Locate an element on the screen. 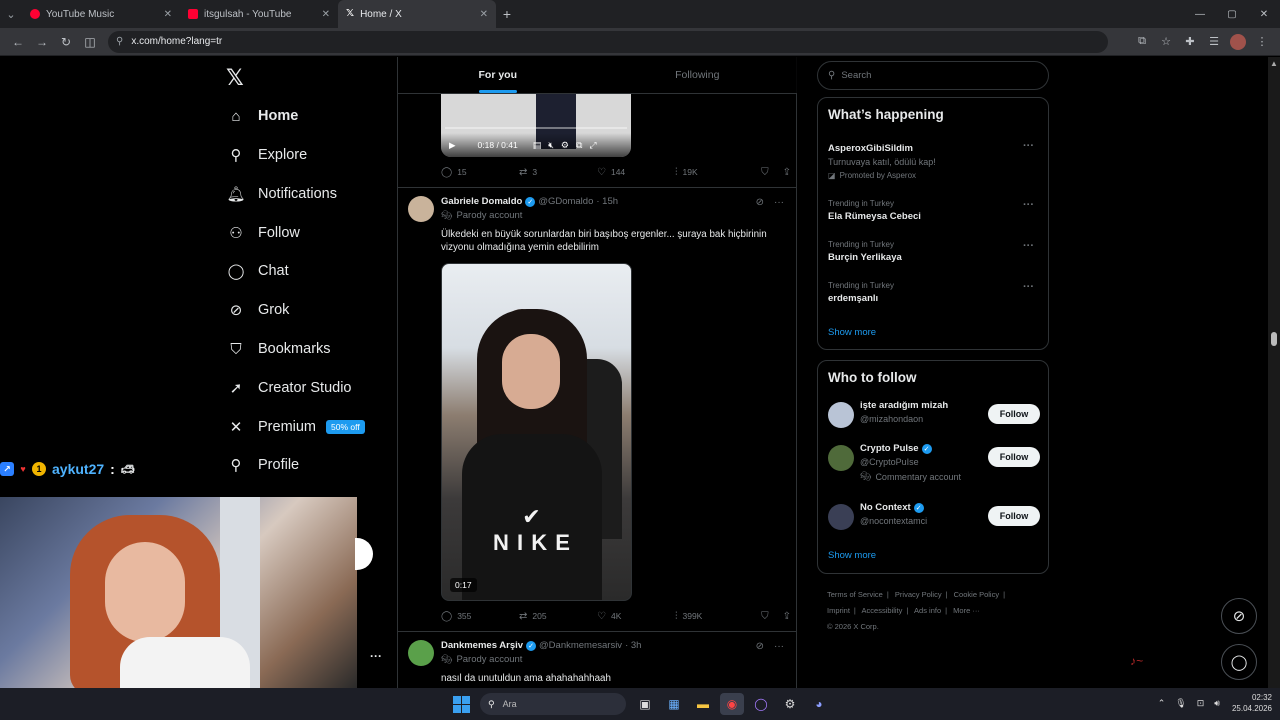 Image resolution: width=1280 pixels, height=720 pixels. profile-avatar is located at coordinates (1238, 41).